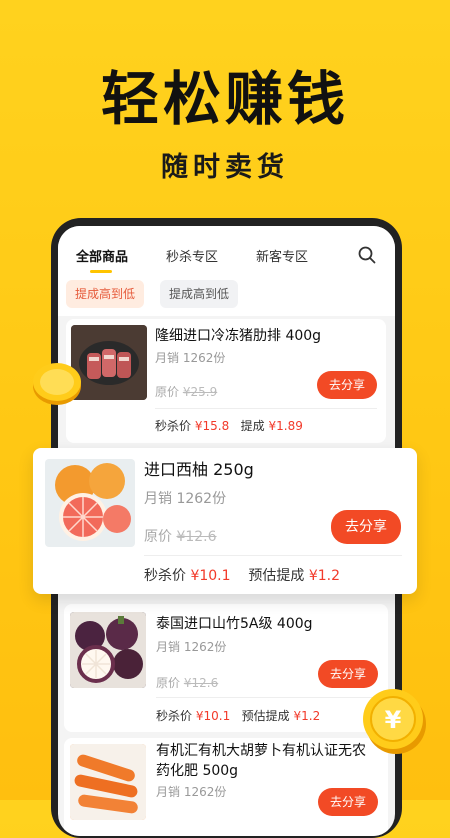 The width and height of the screenshot is (450, 838). I want to click on hero-title: 轻松赚钱, so click(224, 99).